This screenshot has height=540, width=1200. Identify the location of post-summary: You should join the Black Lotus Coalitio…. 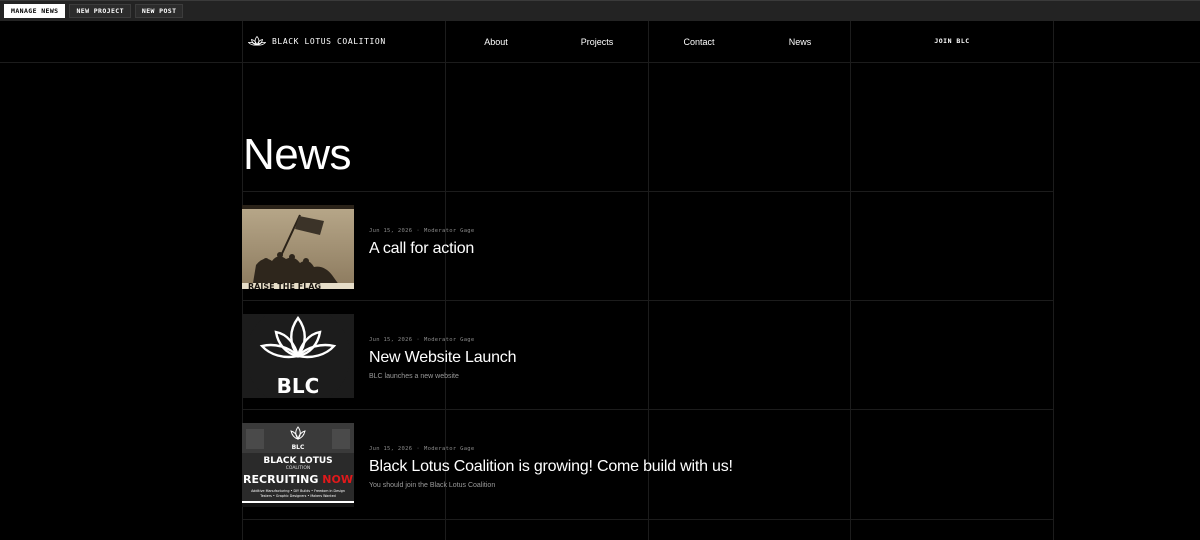
(432, 485).